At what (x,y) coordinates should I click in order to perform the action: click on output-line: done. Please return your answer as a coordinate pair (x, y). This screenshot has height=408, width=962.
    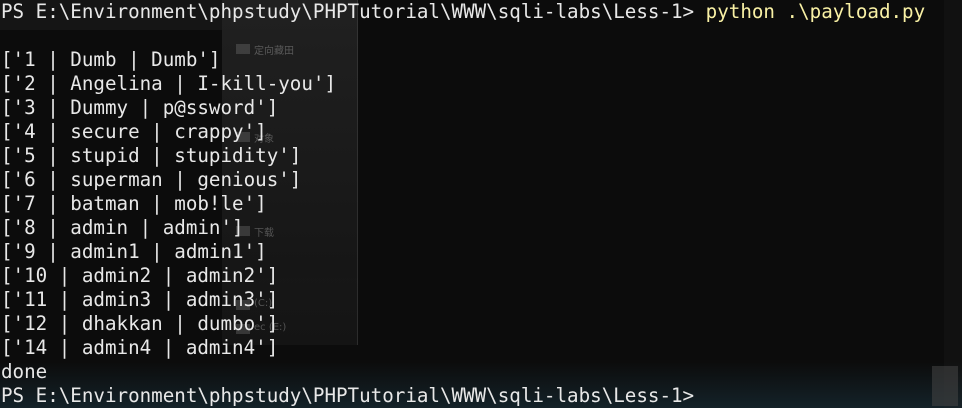
    Looking at the image, I should click on (24, 371).